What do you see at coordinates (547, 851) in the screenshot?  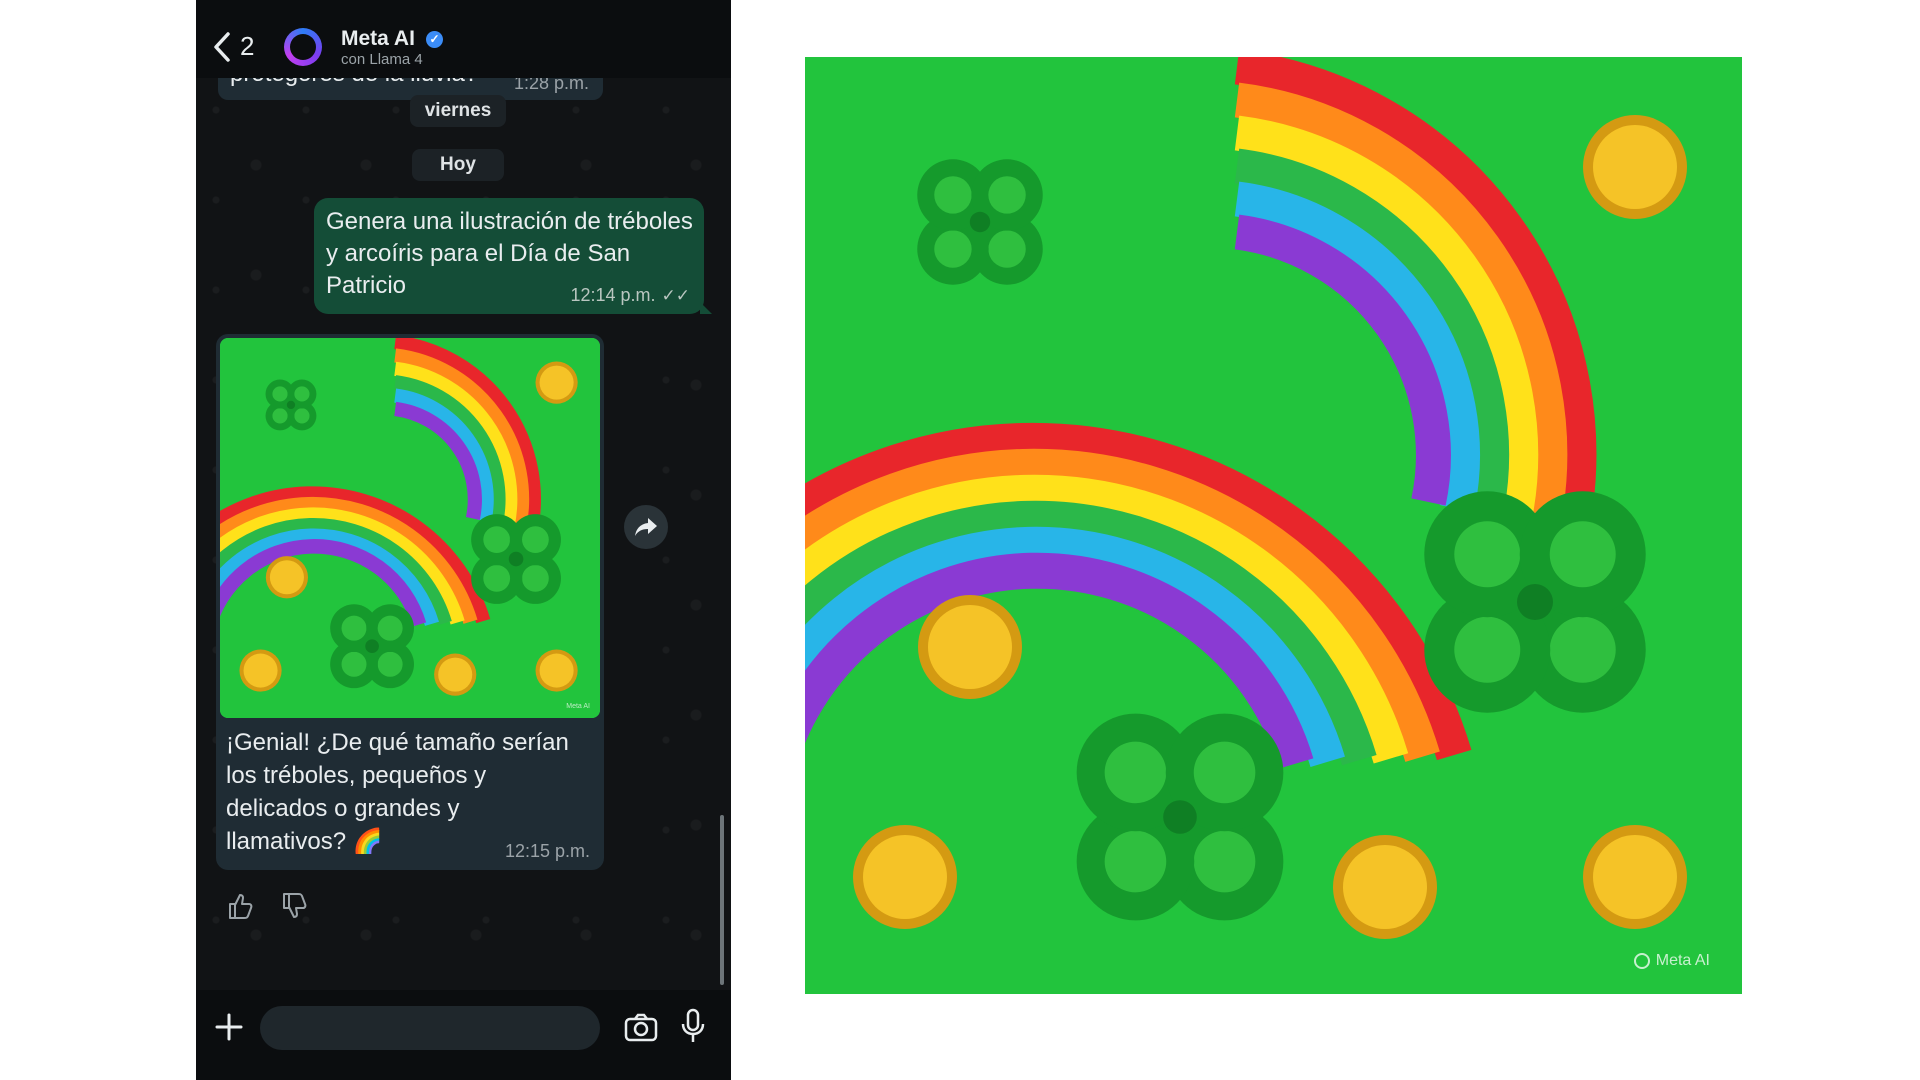 I see `ai-message-time: 12:15 p.m.` at bounding box center [547, 851].